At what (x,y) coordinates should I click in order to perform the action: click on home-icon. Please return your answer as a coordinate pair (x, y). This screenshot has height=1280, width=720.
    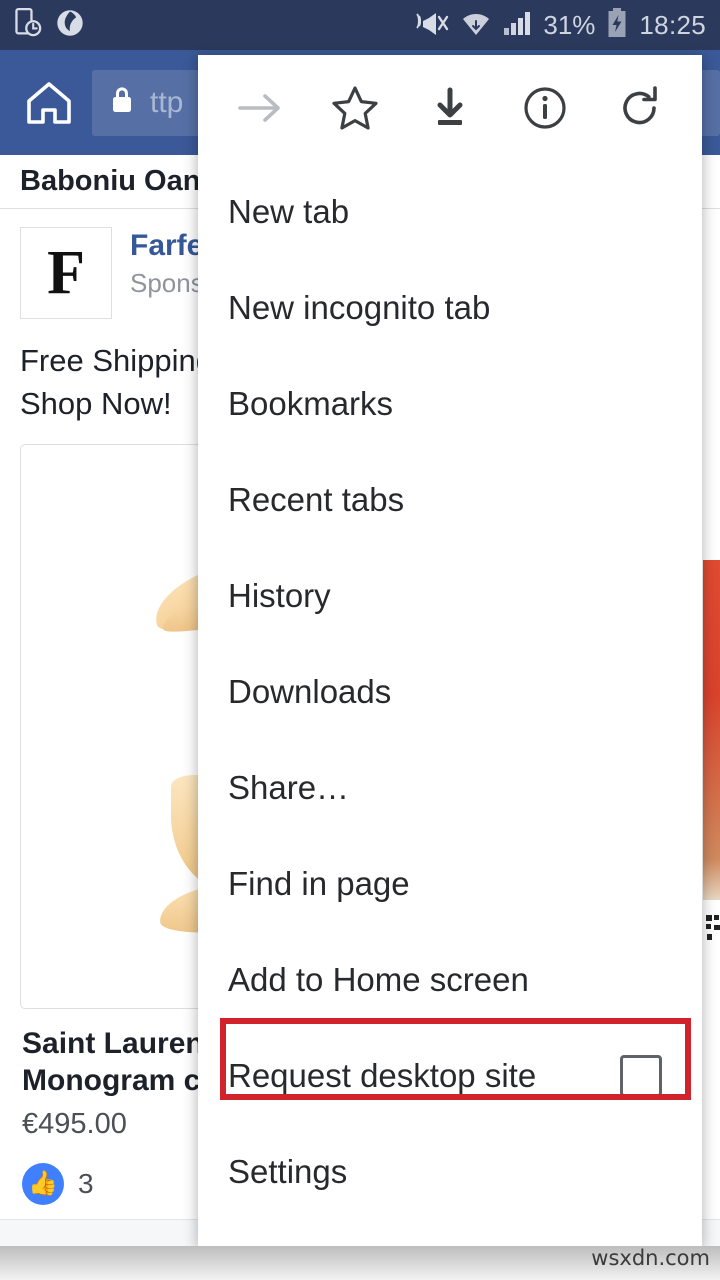
    Looking at the image, I should click on (49, 103).